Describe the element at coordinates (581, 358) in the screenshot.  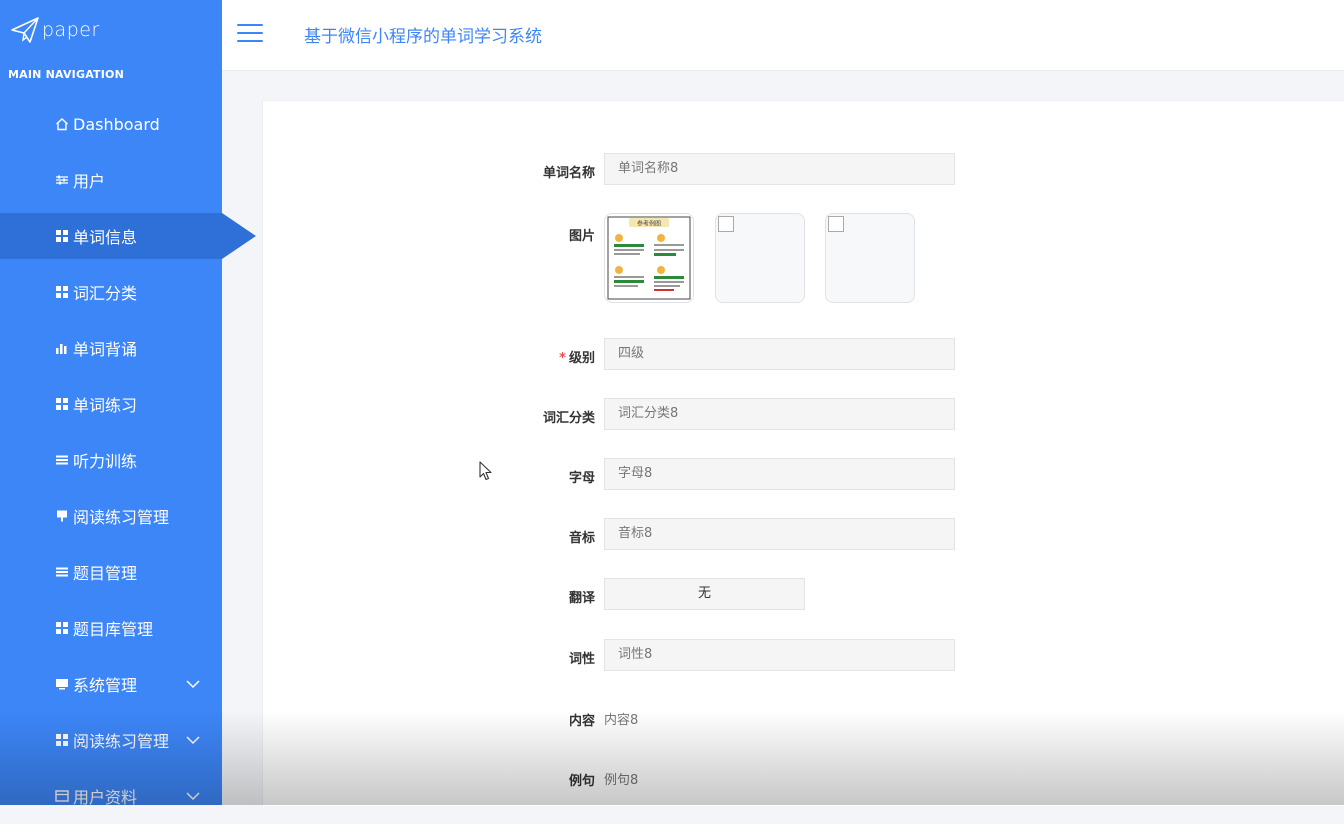
I see `level-label-text: 级别` at that location.